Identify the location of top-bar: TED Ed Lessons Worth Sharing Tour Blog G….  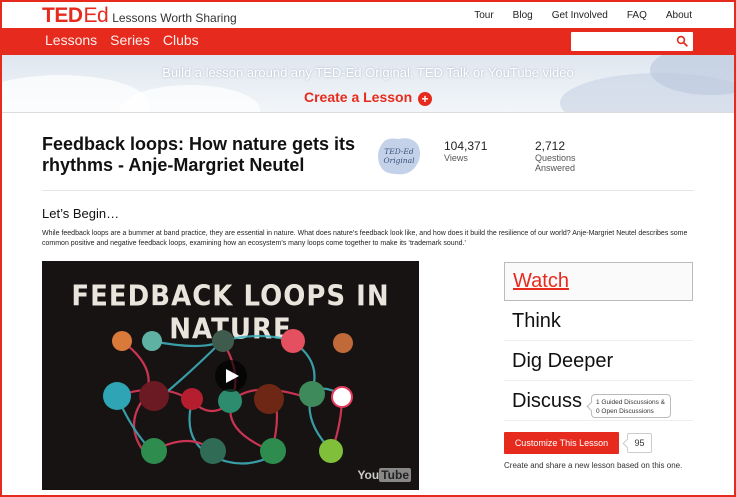
(368, 14).